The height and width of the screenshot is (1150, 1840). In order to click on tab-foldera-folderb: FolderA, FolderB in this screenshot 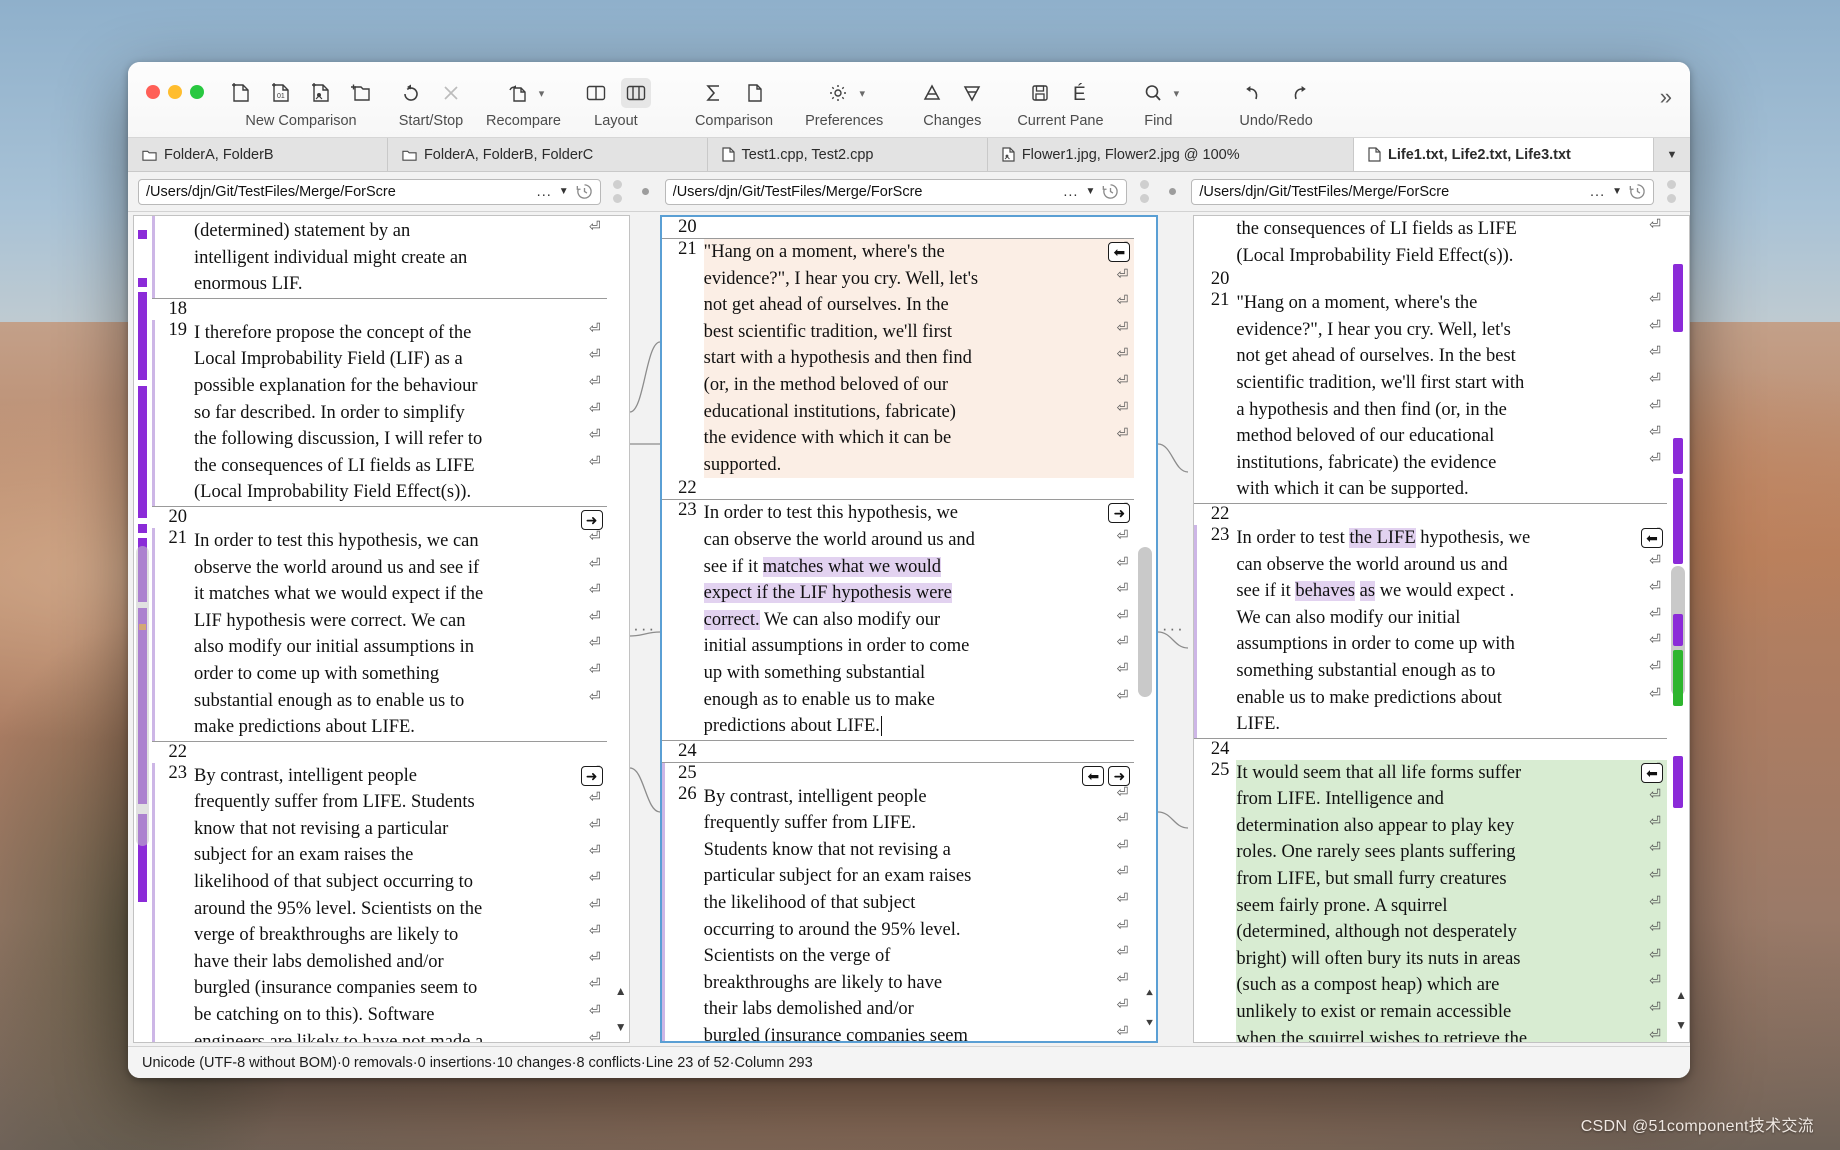, I will do `click(258, 154)`.